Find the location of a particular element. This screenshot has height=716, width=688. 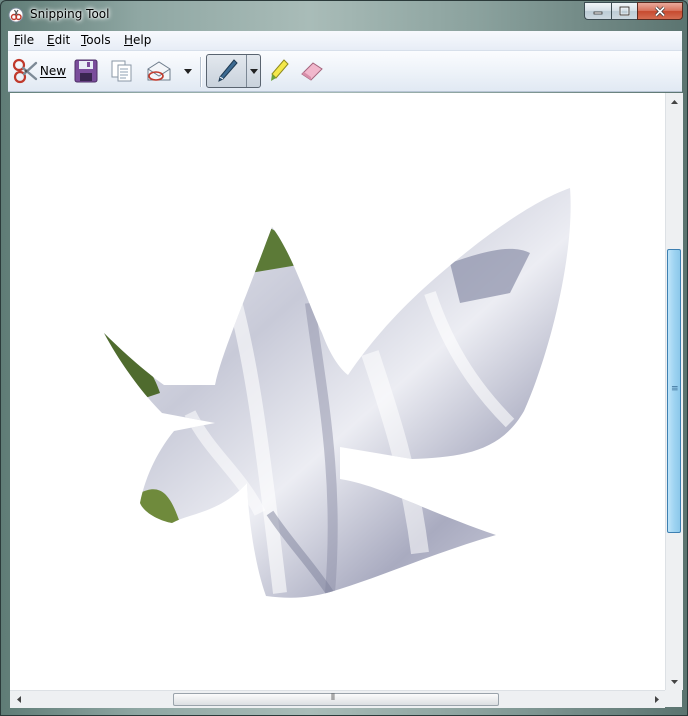

close-icon is located at coordinates (660, 11).